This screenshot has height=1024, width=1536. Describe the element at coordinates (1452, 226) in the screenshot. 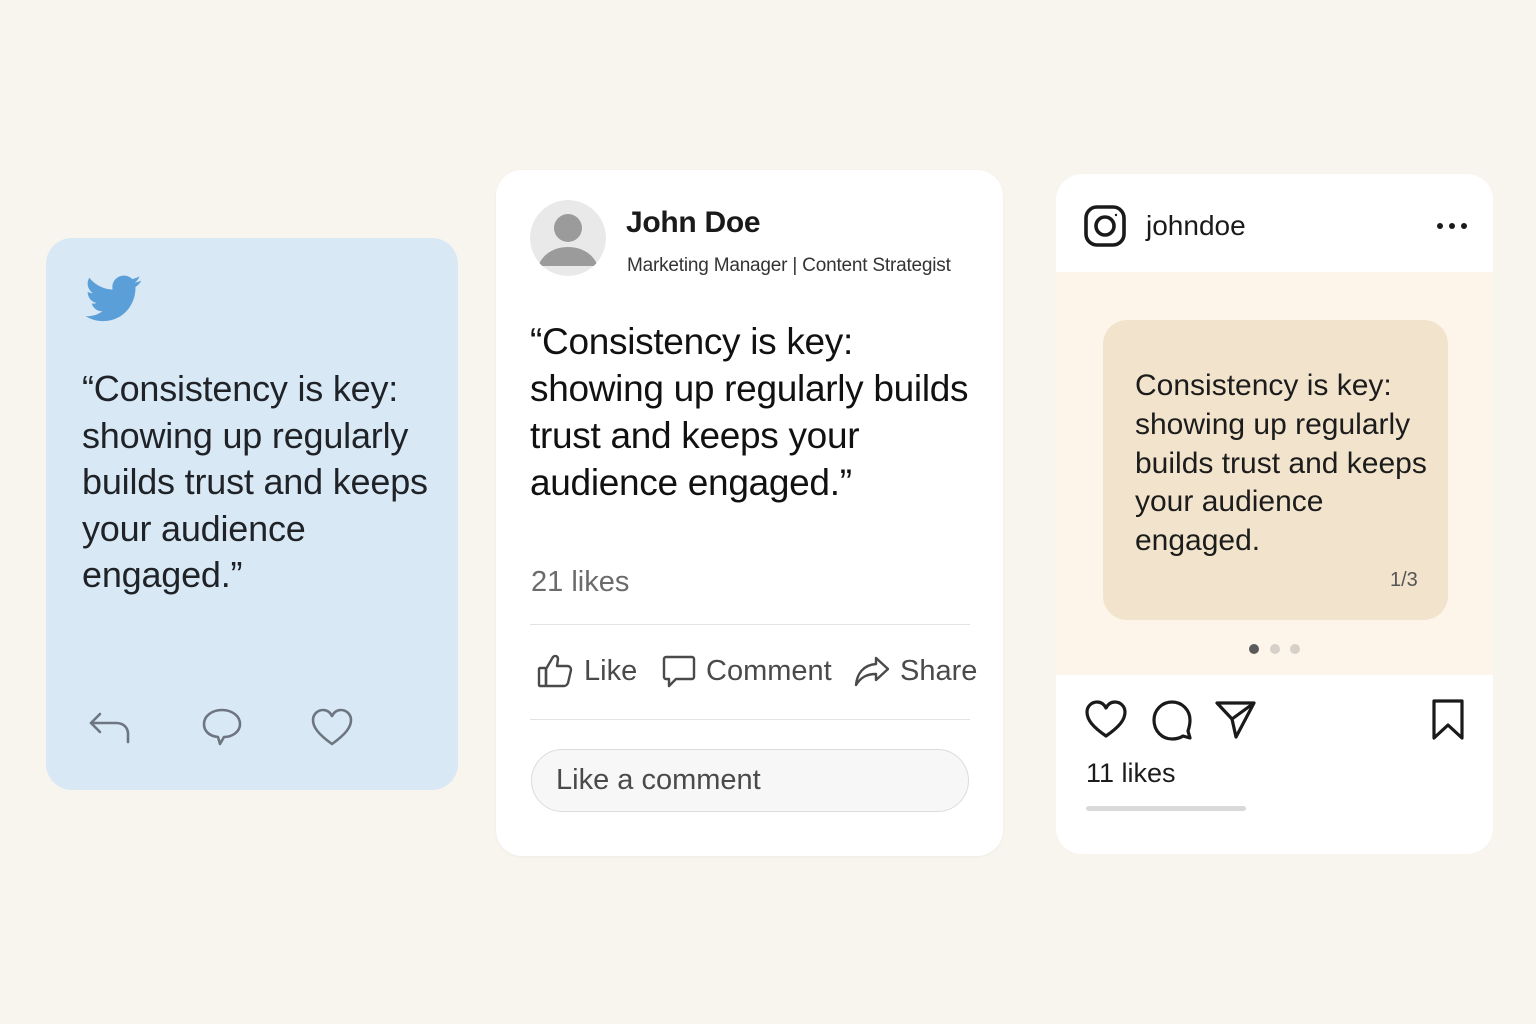

I see `more-options-icon` at that location.